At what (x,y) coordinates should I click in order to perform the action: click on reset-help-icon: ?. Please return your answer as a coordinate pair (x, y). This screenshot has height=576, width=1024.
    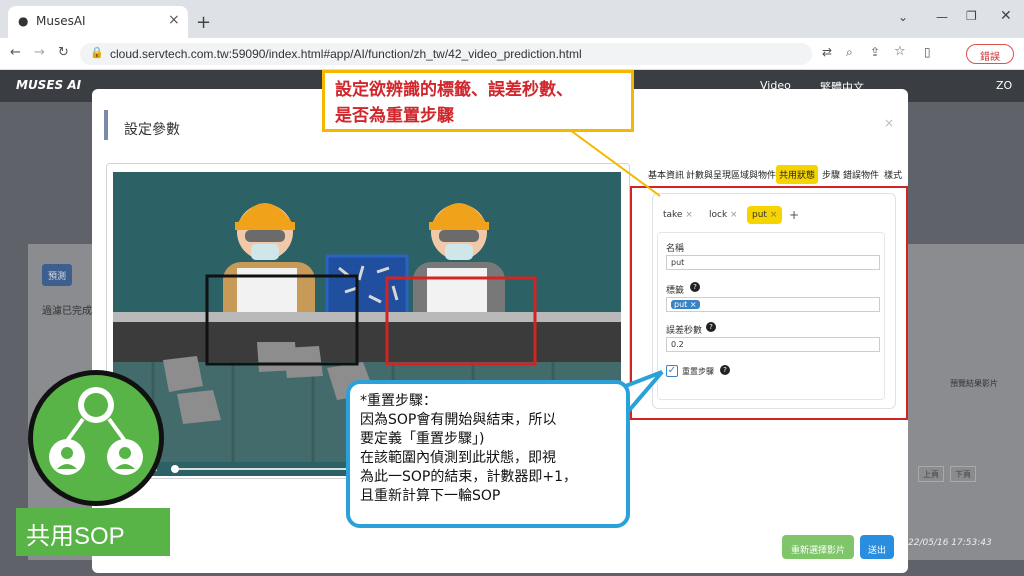
    Looking at the image, I should click on (725, 370).